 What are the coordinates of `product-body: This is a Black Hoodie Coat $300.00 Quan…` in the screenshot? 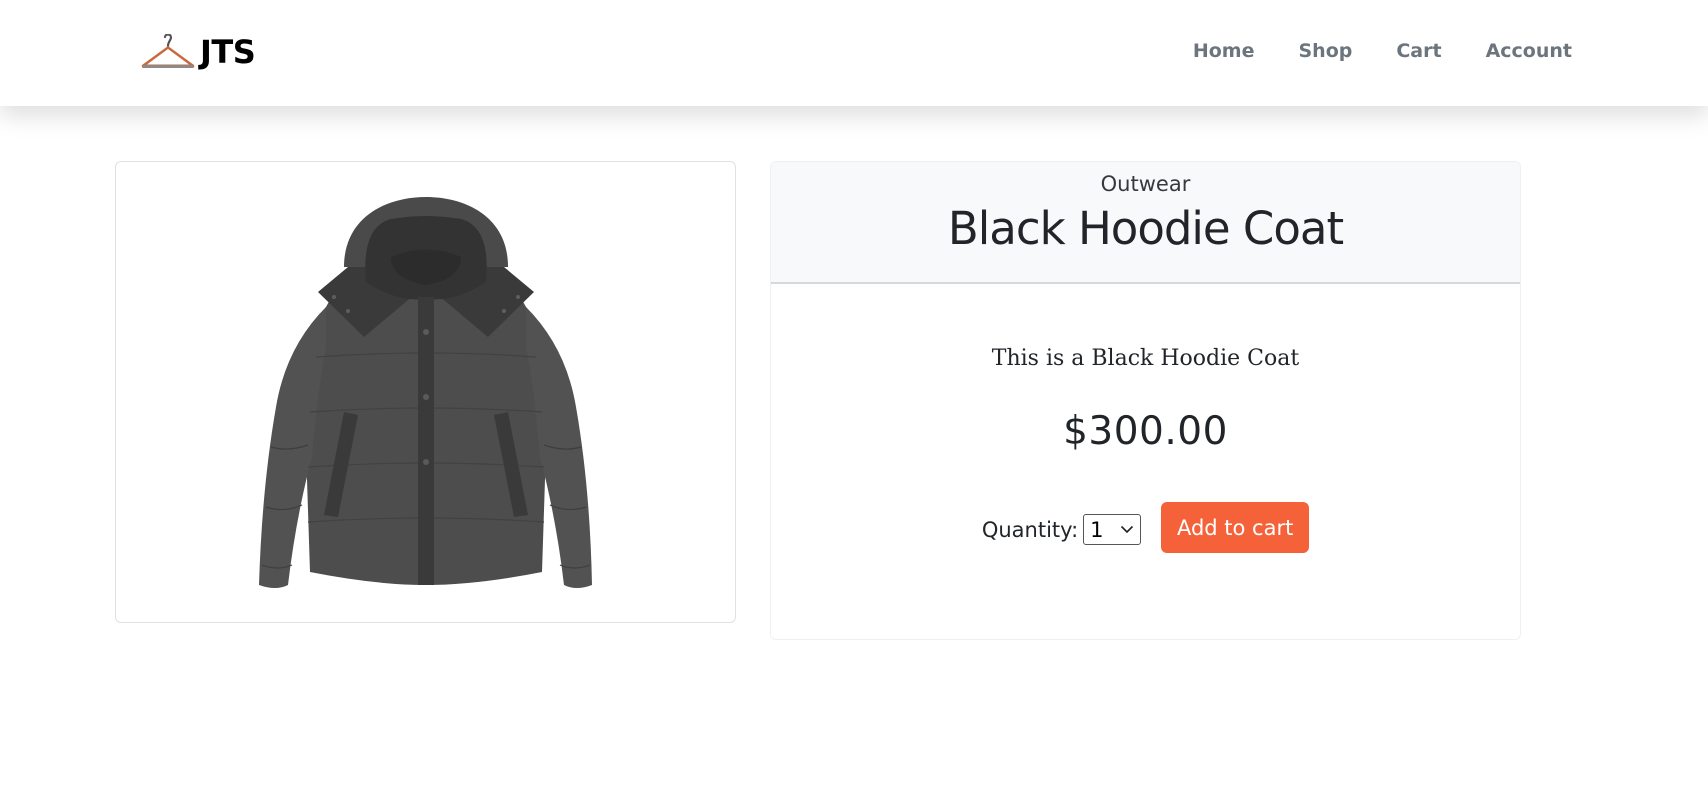 It's located at (1145, 449).